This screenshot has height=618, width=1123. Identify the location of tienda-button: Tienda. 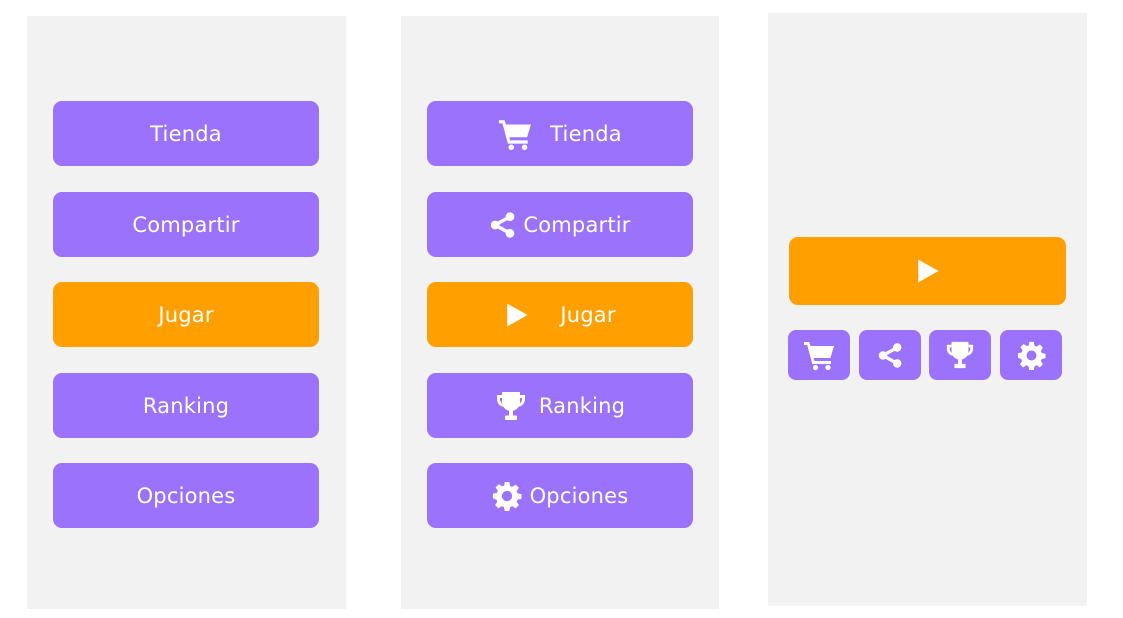
(186, 133).